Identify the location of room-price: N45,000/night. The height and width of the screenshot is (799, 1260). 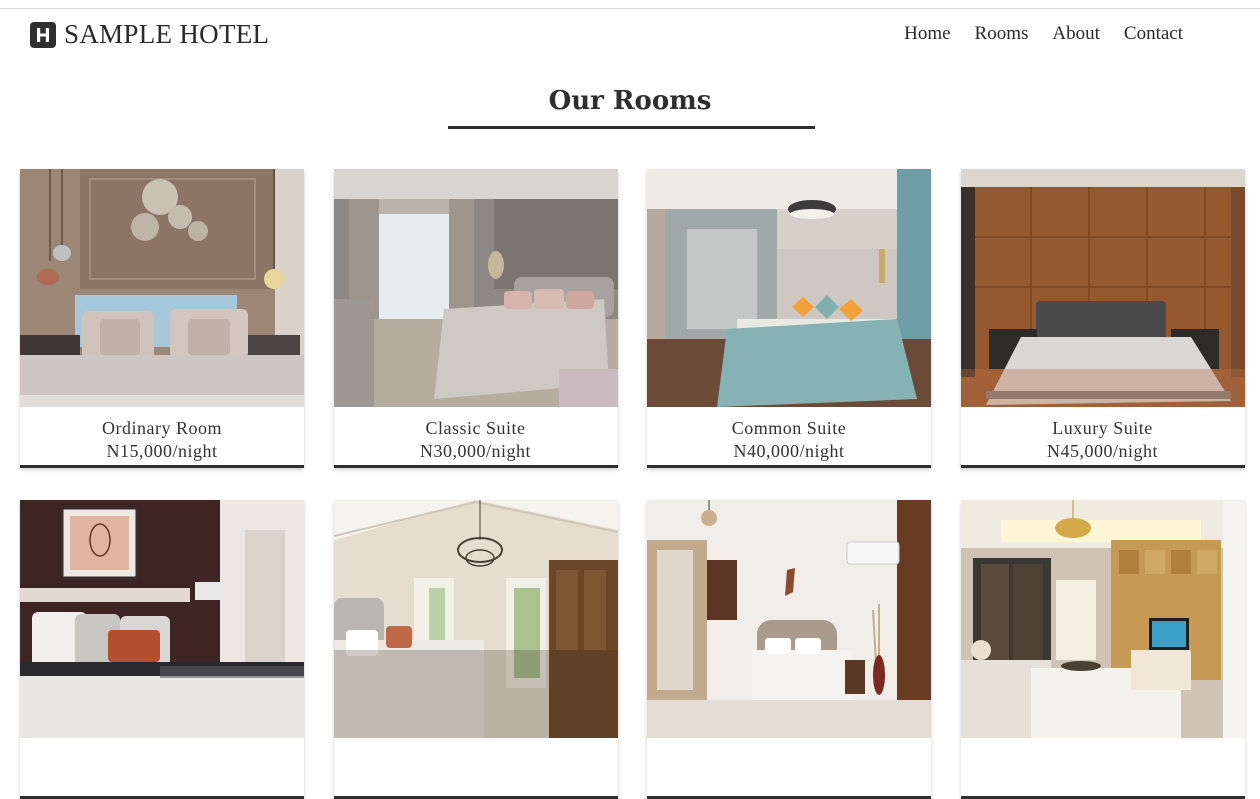
(1102, 451).